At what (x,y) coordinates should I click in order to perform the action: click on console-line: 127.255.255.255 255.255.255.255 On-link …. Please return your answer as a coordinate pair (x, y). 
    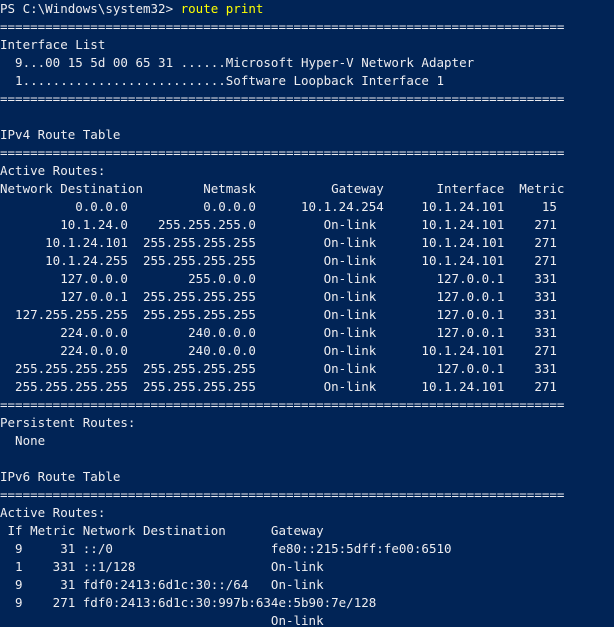
    Looking at the image, I should click on (278, 314).